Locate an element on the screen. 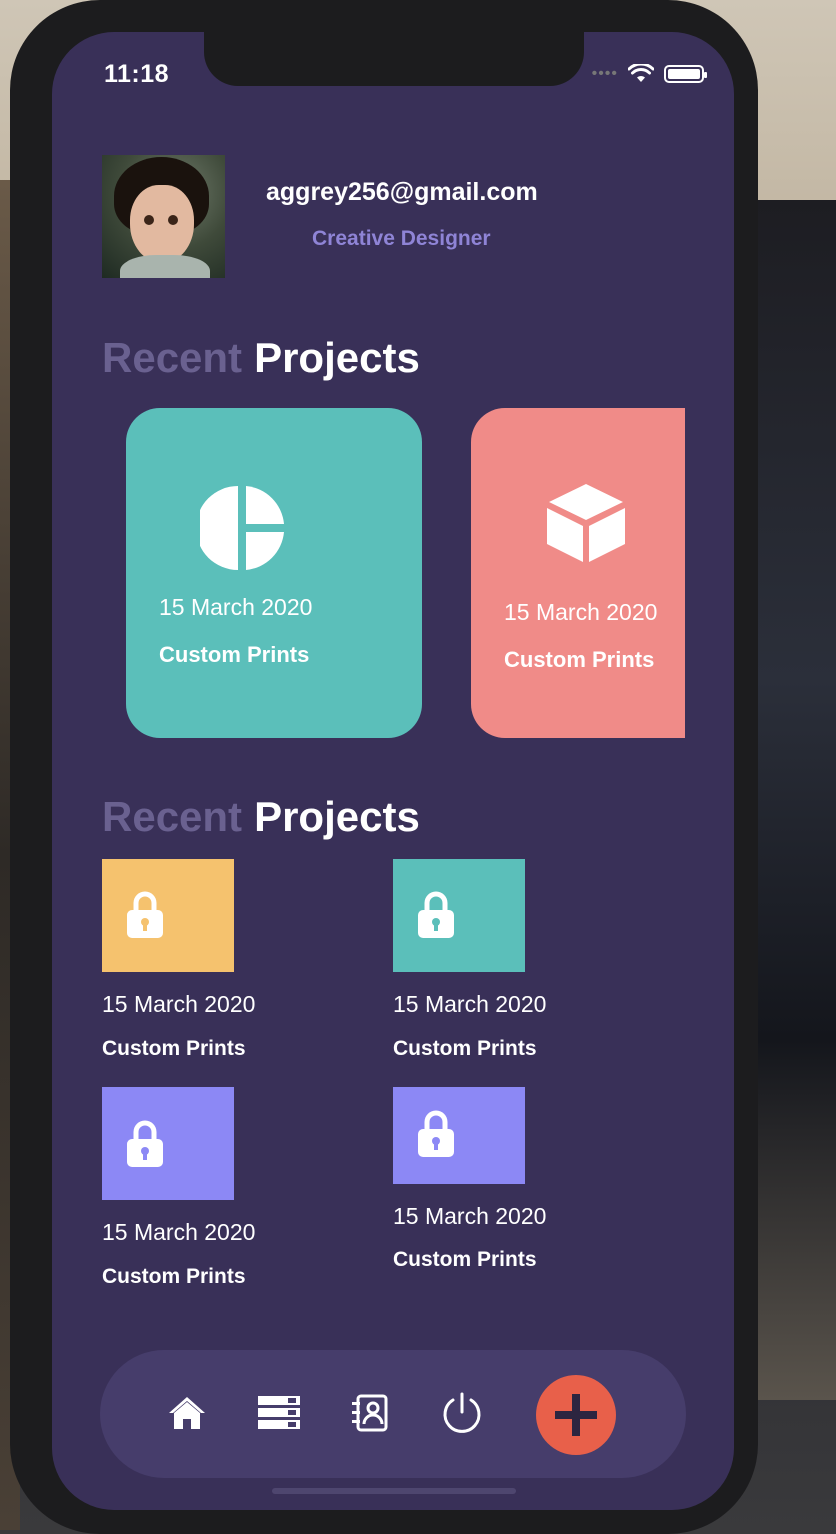 The image size is (836, 1534). notch is located at coordinates (394, 59).